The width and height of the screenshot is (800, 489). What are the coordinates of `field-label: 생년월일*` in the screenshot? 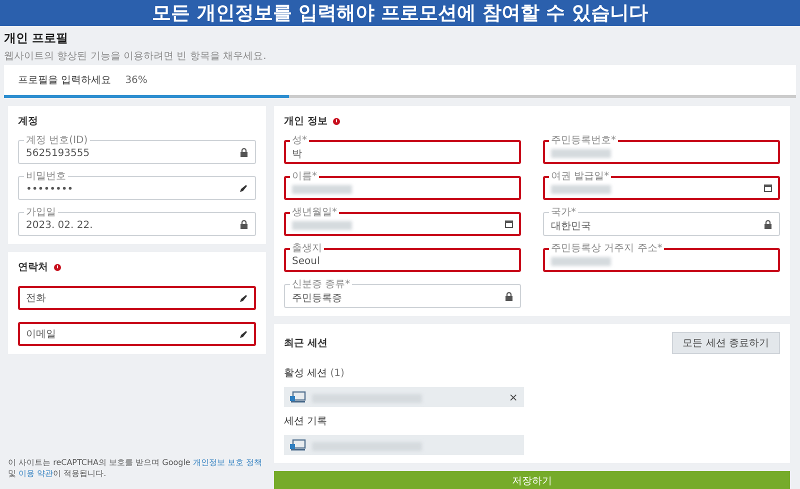 It's located at (314, 212).